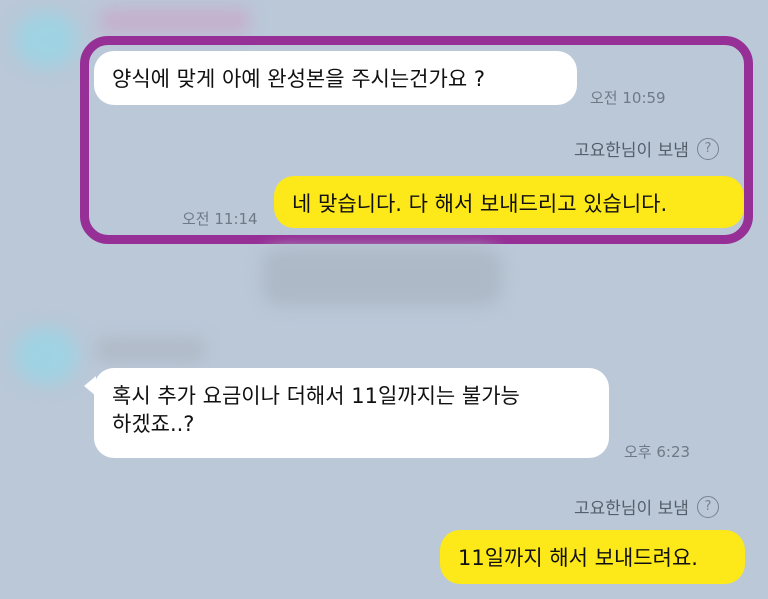 The width and height of the screenshot is (768, 599). I want to click on blurred-notice, so click(382, 277).